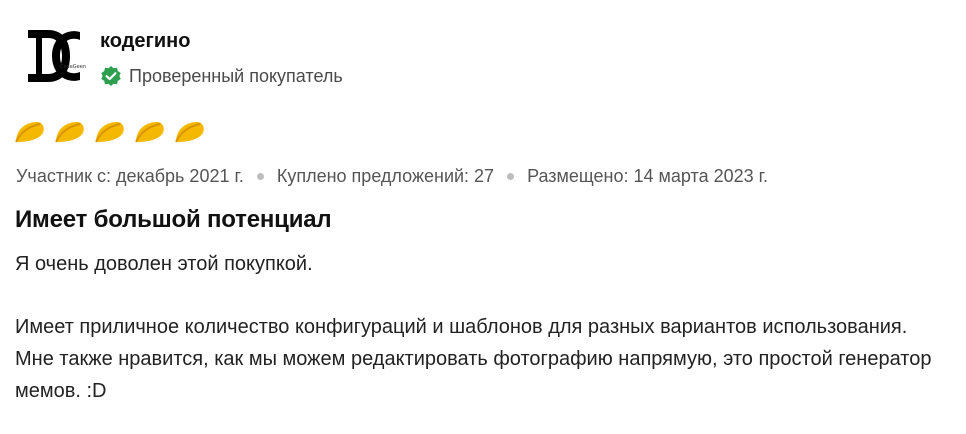  What do you see at coordinates (236, 75) in the screenshot?
I see `verified-buyer-label: Проверенный покупатель` at bounding box center [236, 75].